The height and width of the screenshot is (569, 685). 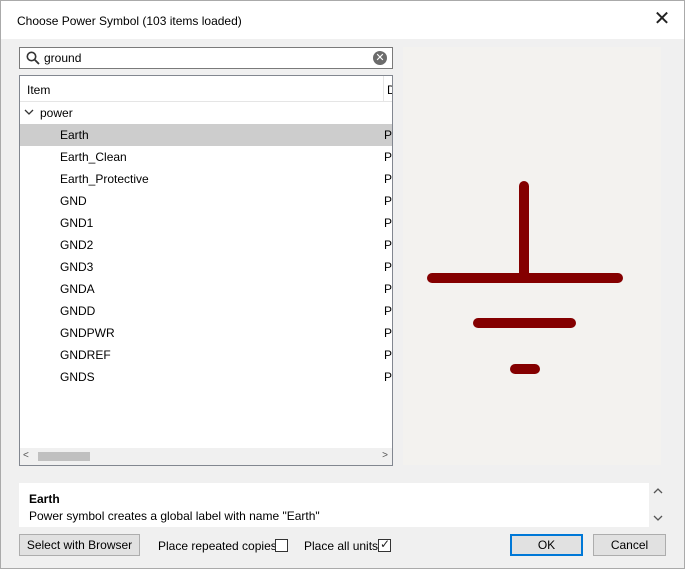 I want to click on search-box: ✕, so click(x=206, y=58).